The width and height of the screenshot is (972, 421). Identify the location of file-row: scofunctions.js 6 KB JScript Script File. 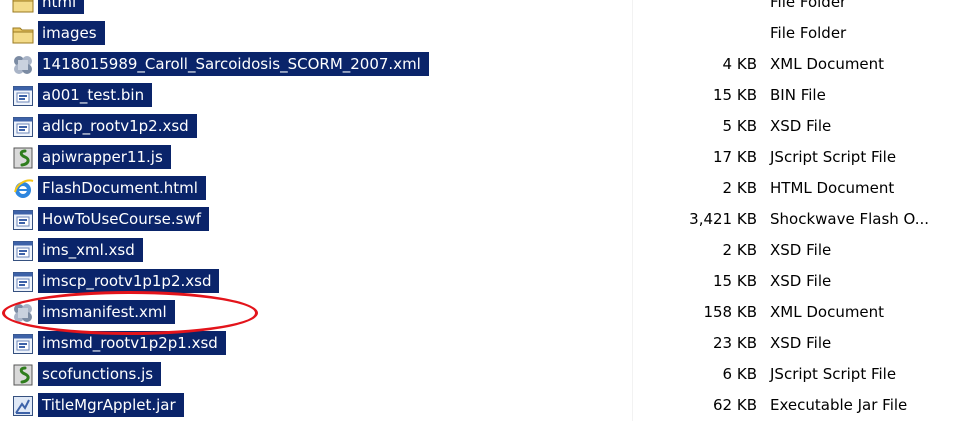
(486, 373).